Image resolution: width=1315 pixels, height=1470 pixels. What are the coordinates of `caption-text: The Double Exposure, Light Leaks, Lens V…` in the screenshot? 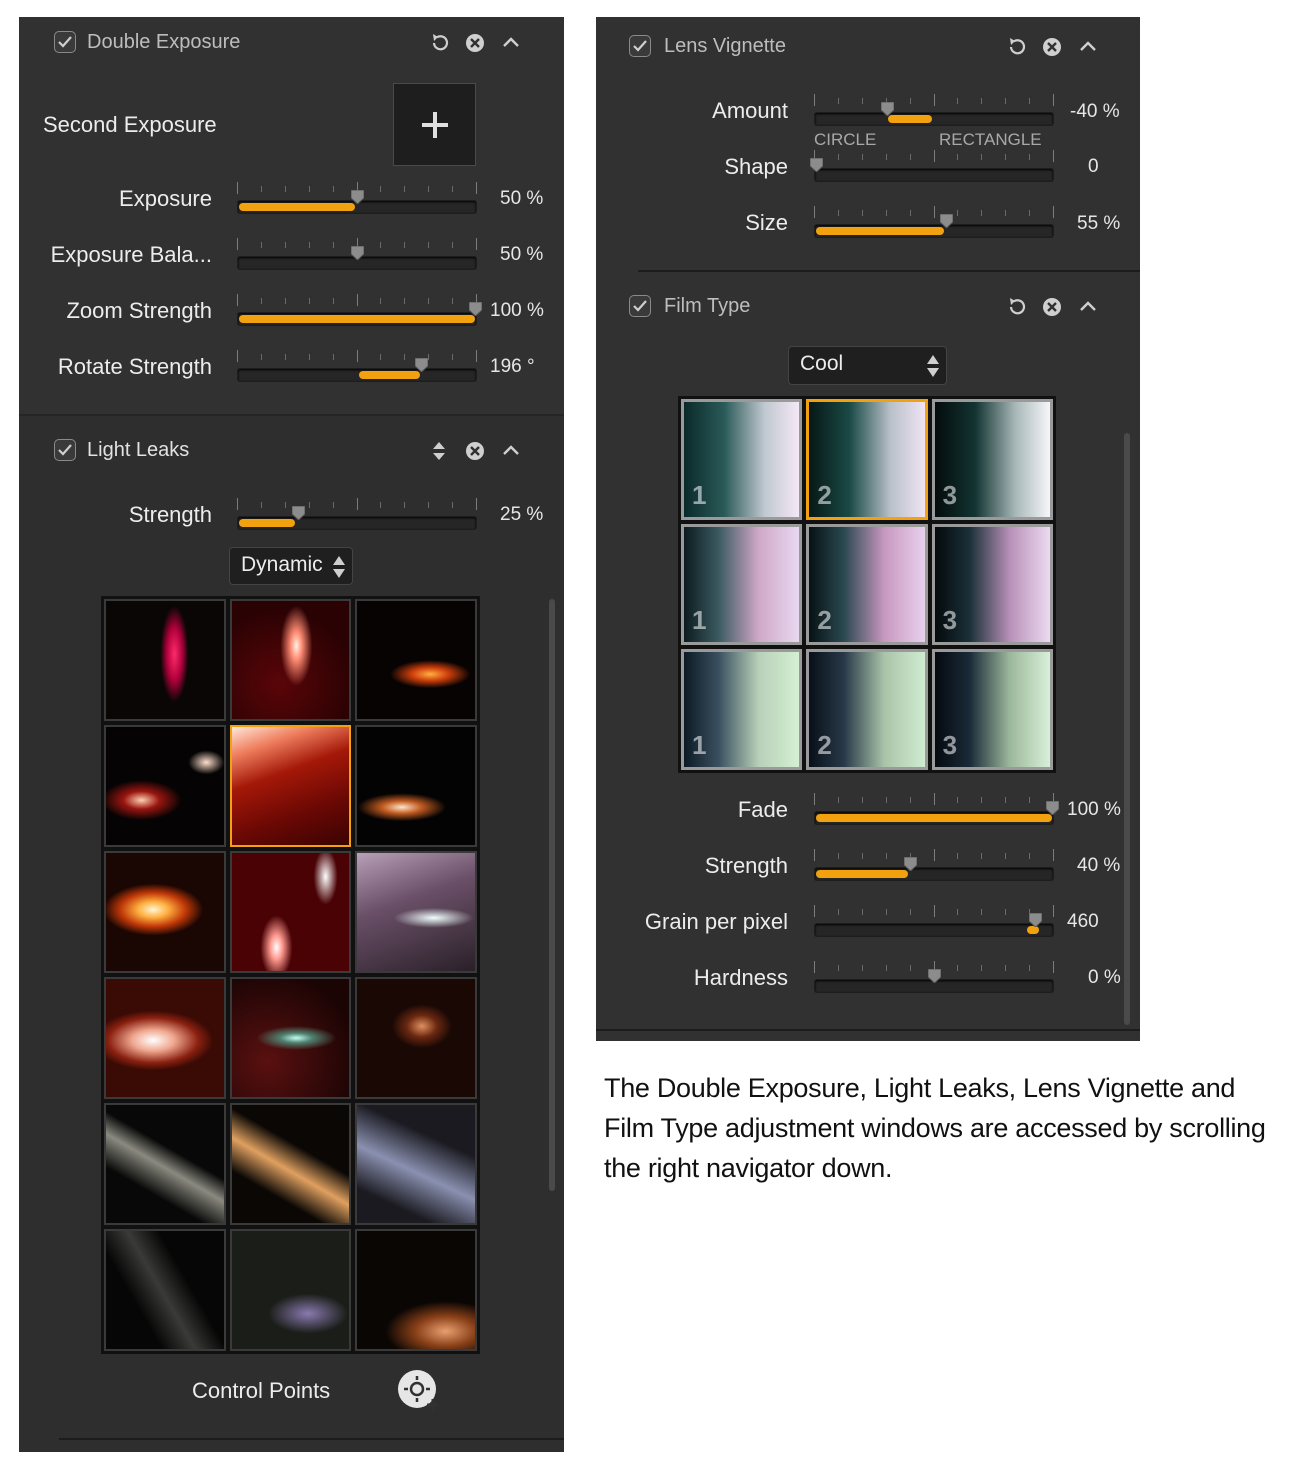 It's located at (935, 1128).